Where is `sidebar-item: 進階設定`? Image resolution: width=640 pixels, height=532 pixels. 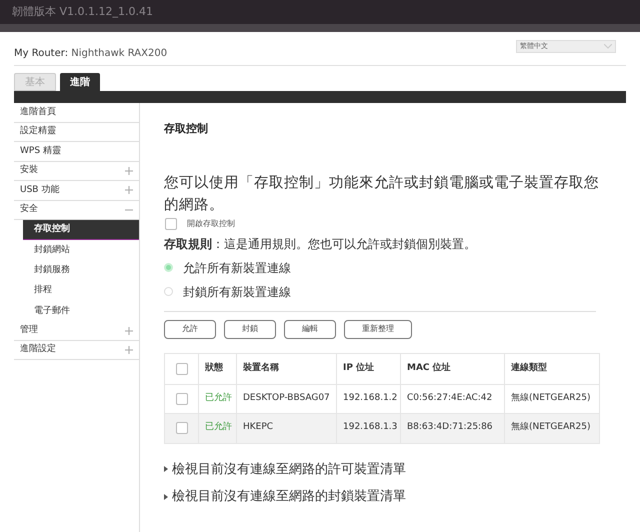 sidebar-item: 進階設定 is located at coordinates (76, 350).